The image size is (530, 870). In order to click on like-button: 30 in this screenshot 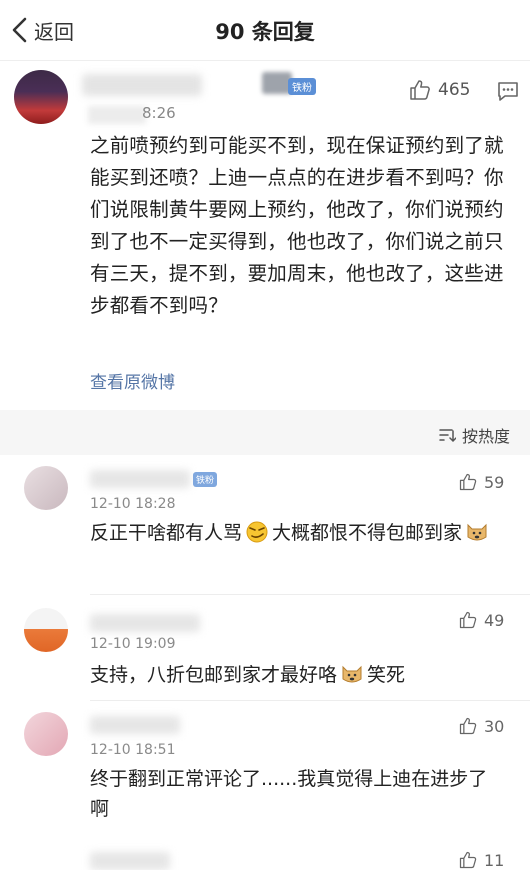, I will do `click(481, 726)`.